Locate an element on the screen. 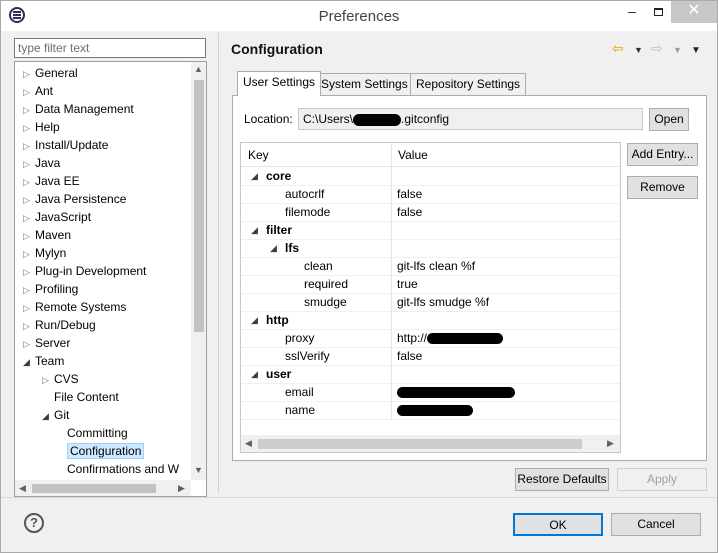 The height and width of the screenshot is (553, 718). config-entry-row: sslVerify false is located at coordinates (430, 357).